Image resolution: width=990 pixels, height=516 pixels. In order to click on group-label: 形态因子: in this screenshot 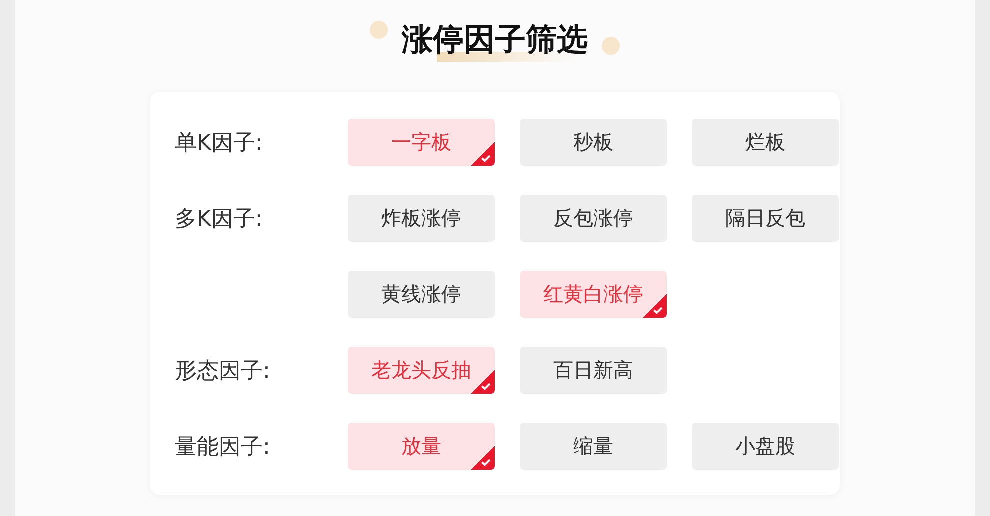, I will do `click(223, 372)`.